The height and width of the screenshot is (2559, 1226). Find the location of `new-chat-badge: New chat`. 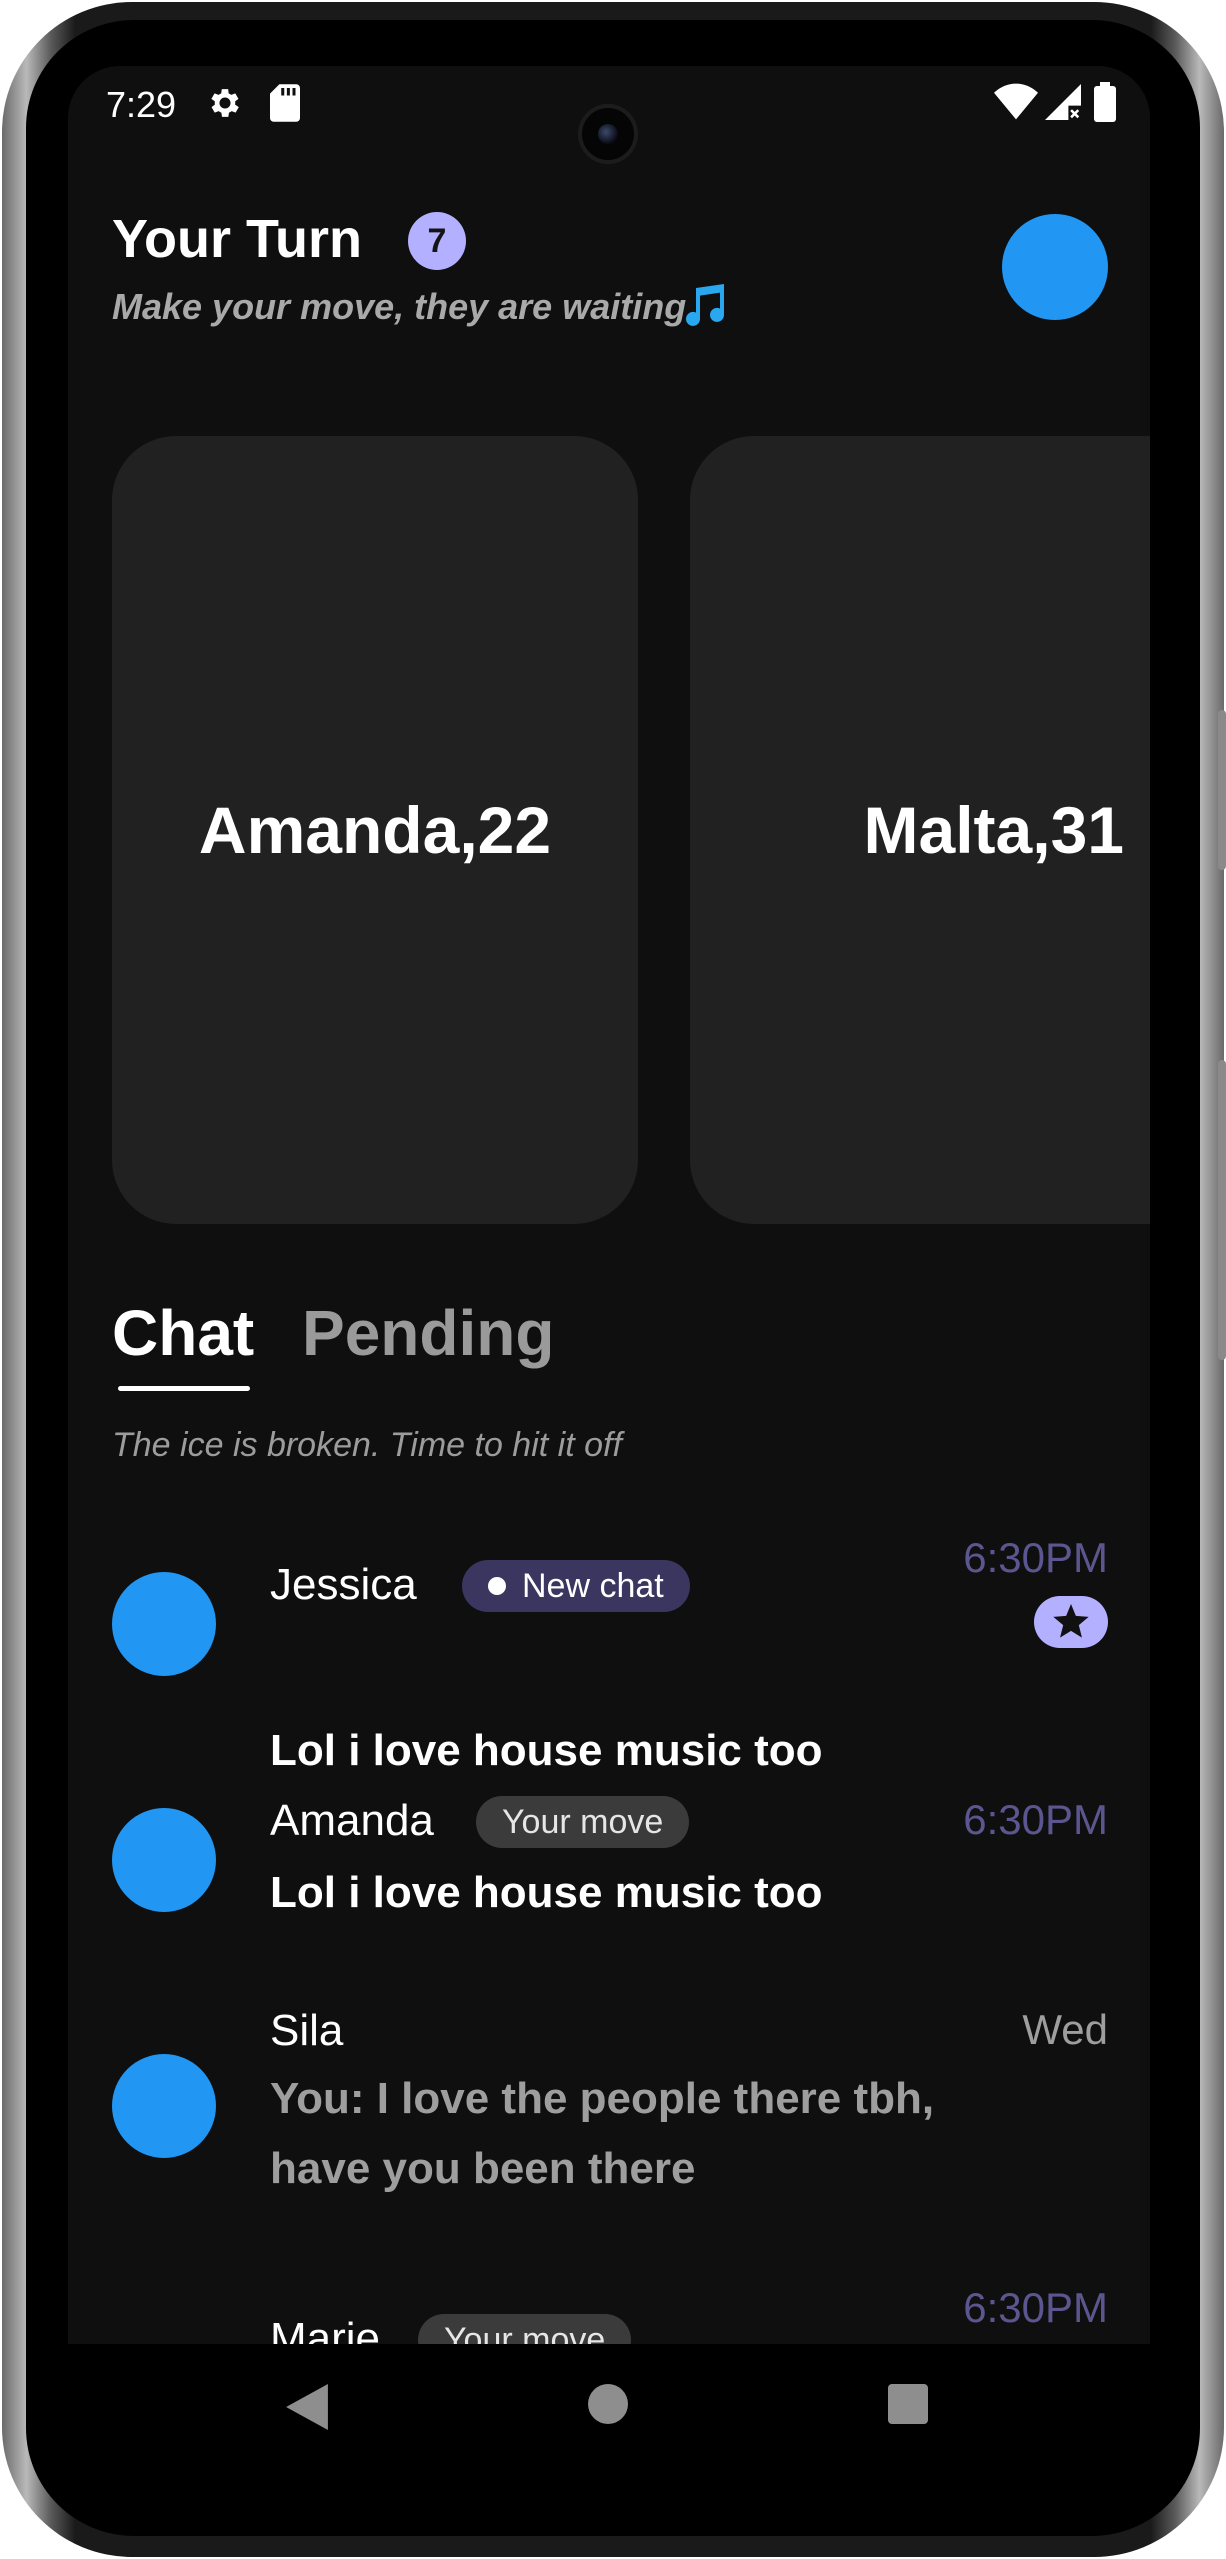

new-chat-badge: New chat is located at coordinates (576, 1586).